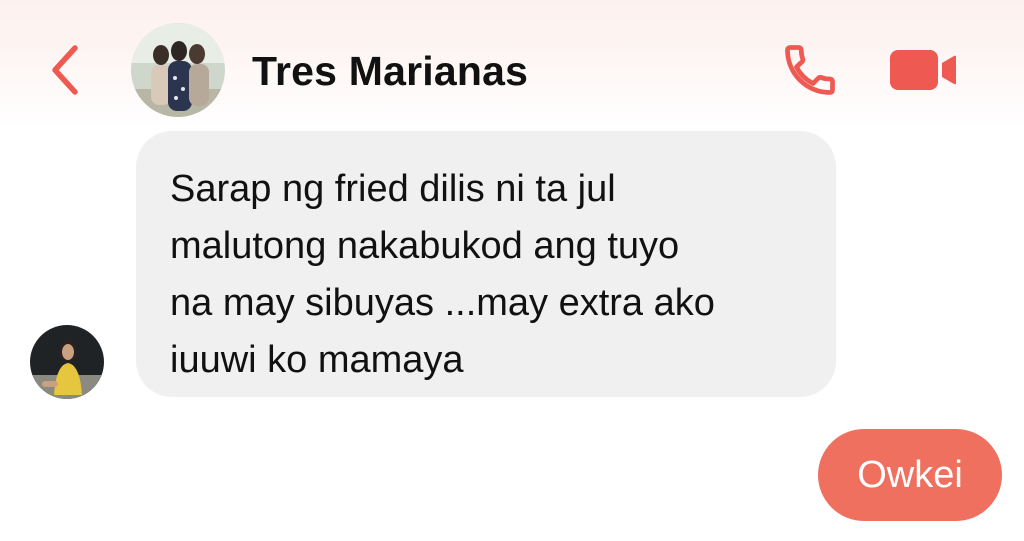 This screenshot has height=541, width=1024. I want to click on sender-avatar, so click(67, 362).